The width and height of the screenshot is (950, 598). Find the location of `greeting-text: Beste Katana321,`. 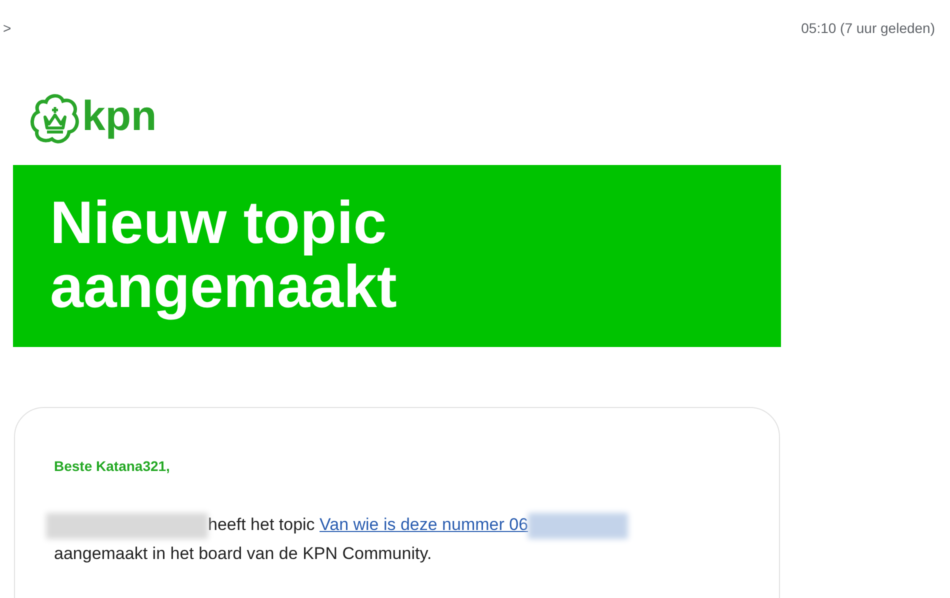

greeting-text: Beste Katana321, is located at coordinates (112, 466).